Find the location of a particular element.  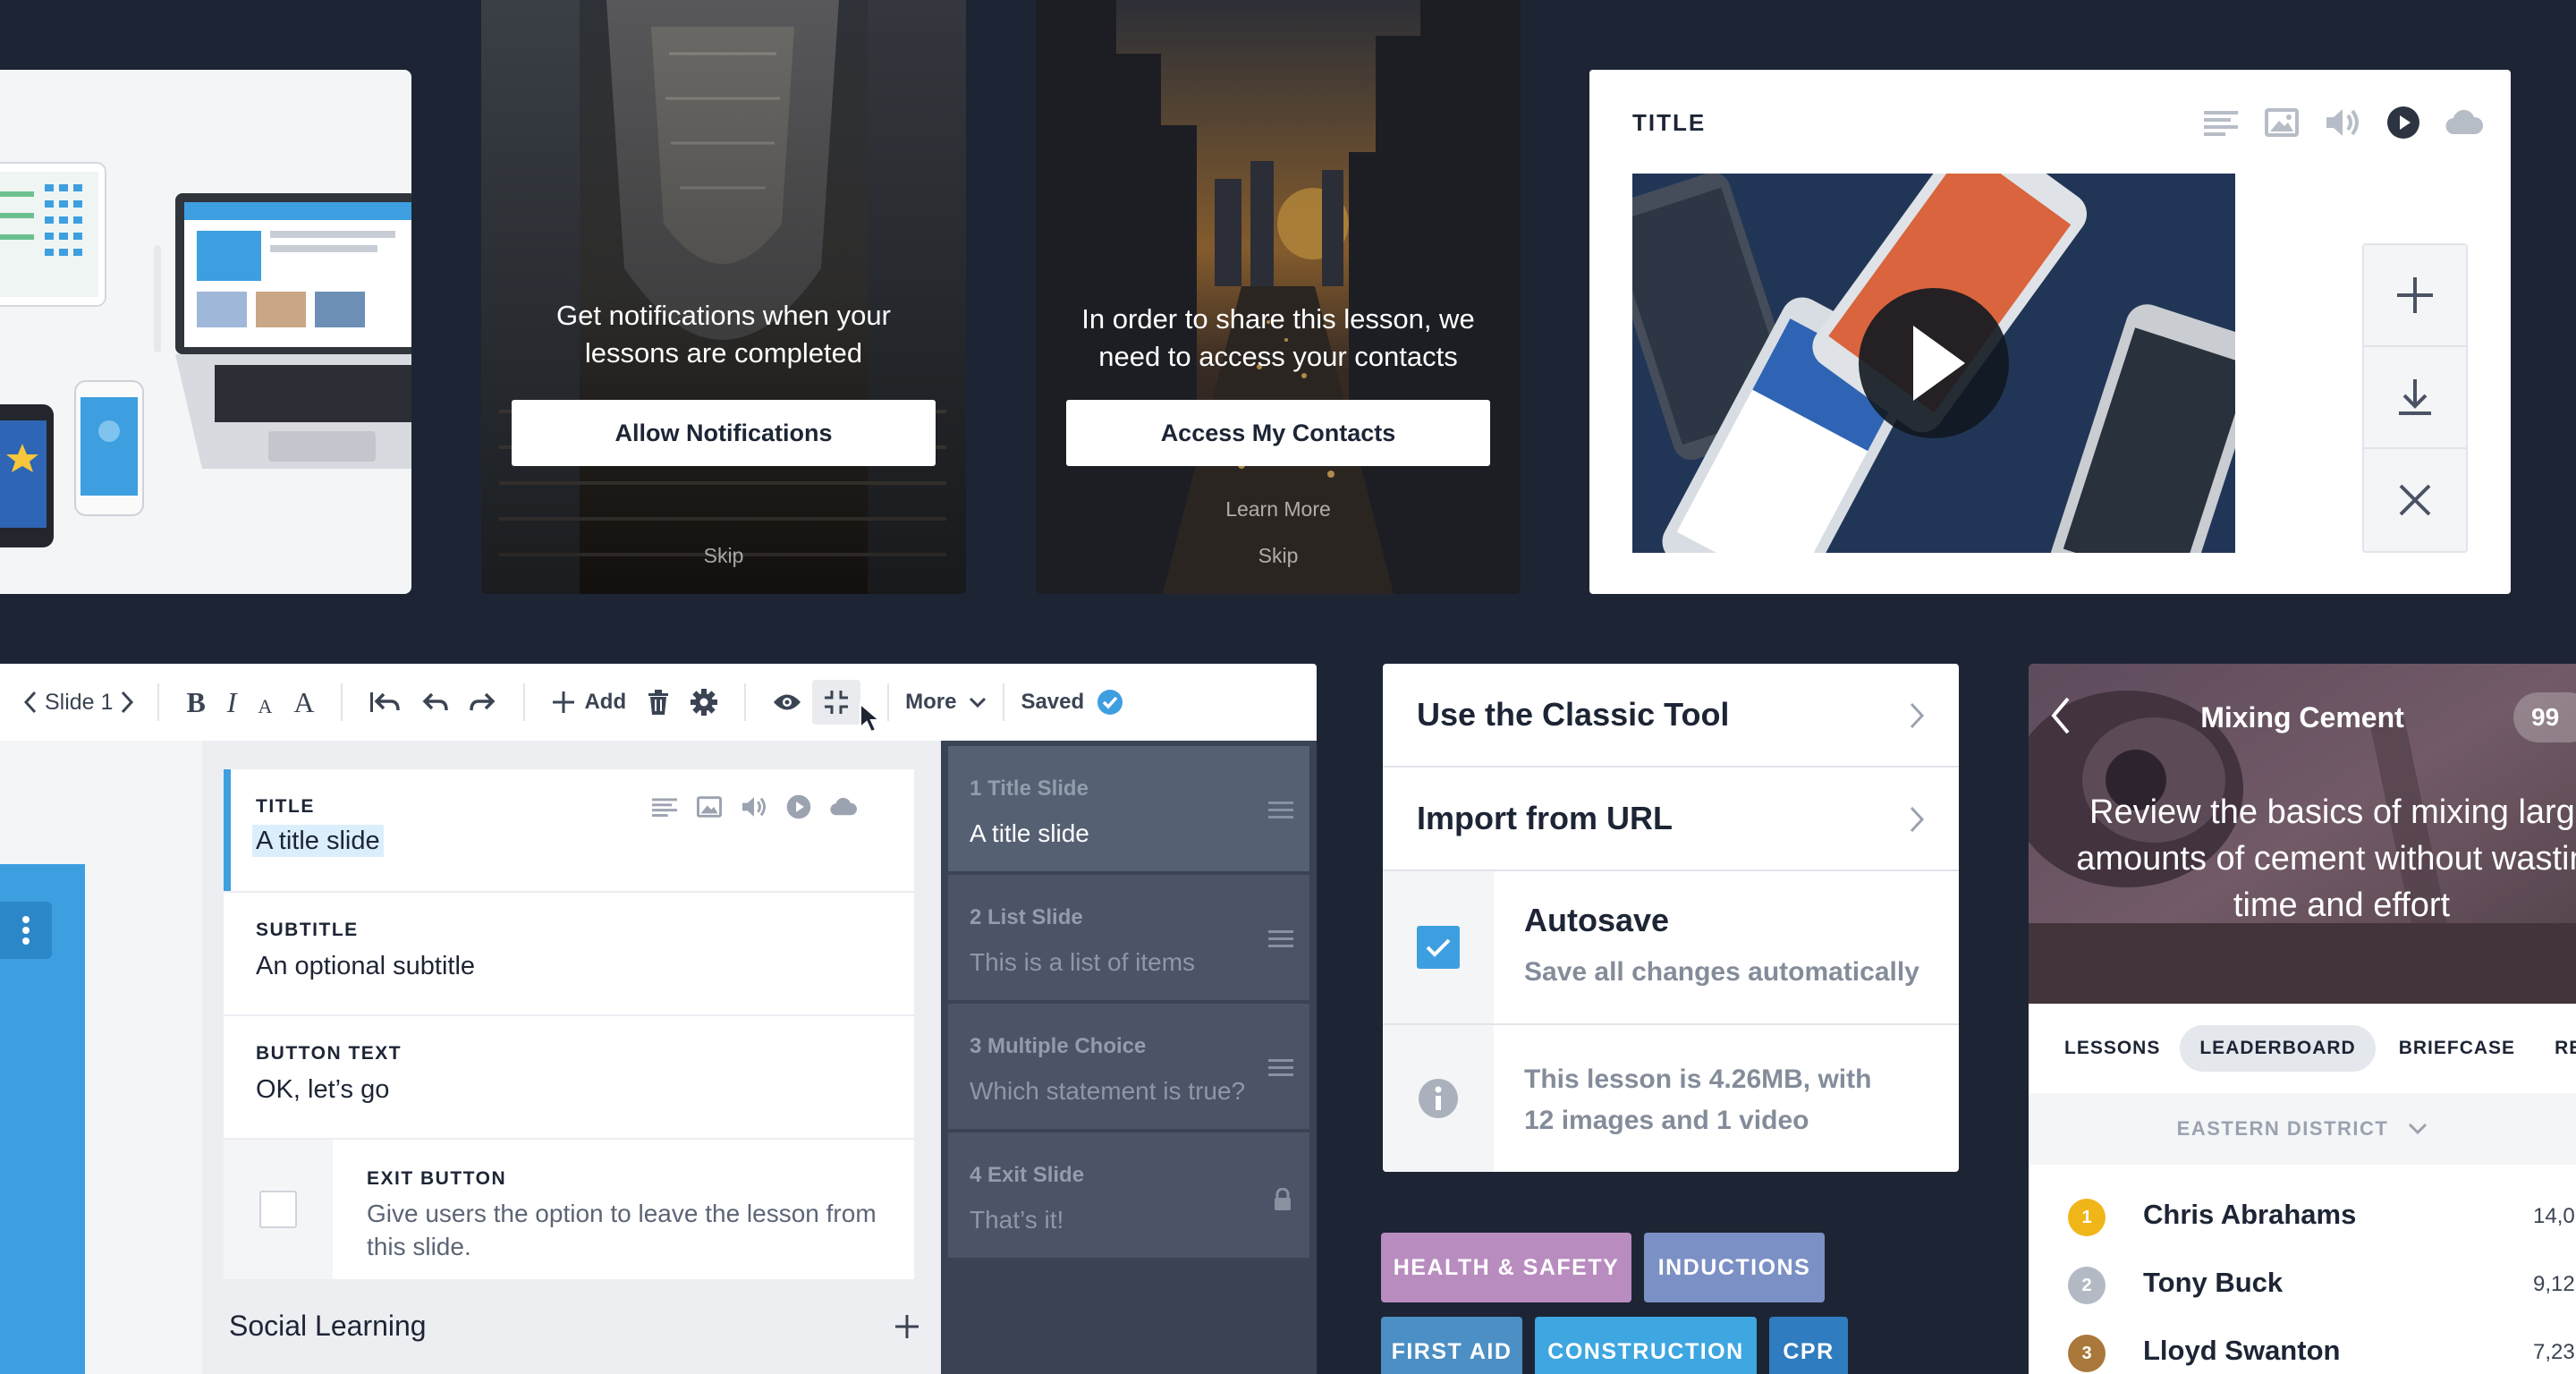

tab-leaderboard: LEADERBOARD is located at coordinates (2278, 1048).